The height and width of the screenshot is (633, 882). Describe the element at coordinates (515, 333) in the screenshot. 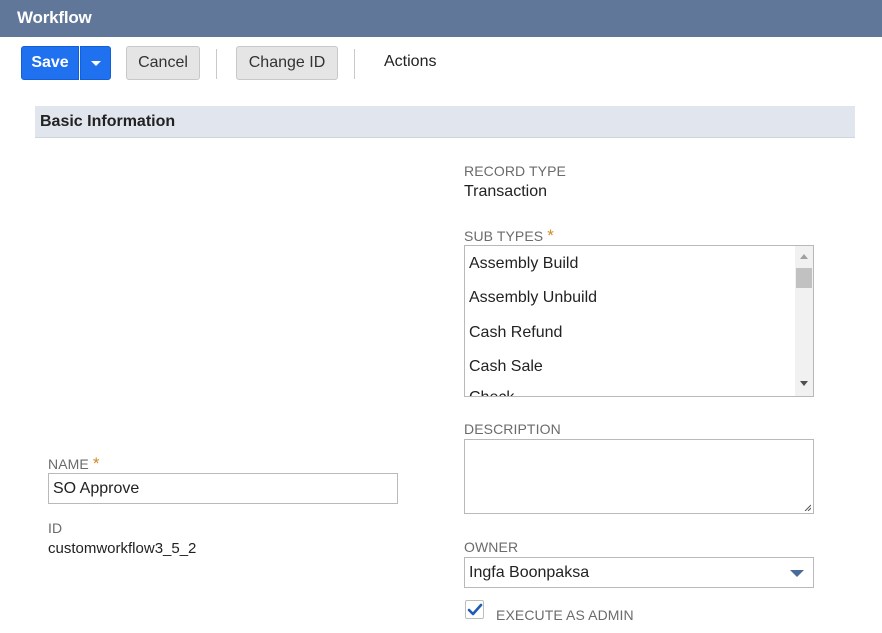

I see `list-item: Cash Refund` at that location.